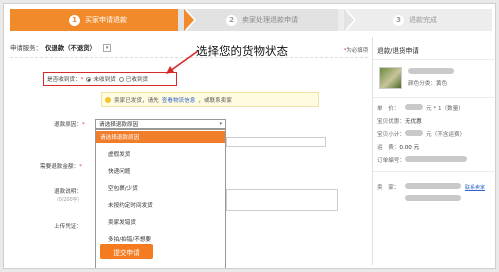  Describe the element at coordinates (433, 186) in the screenshot. I see `seller-name-redacted` at that location.